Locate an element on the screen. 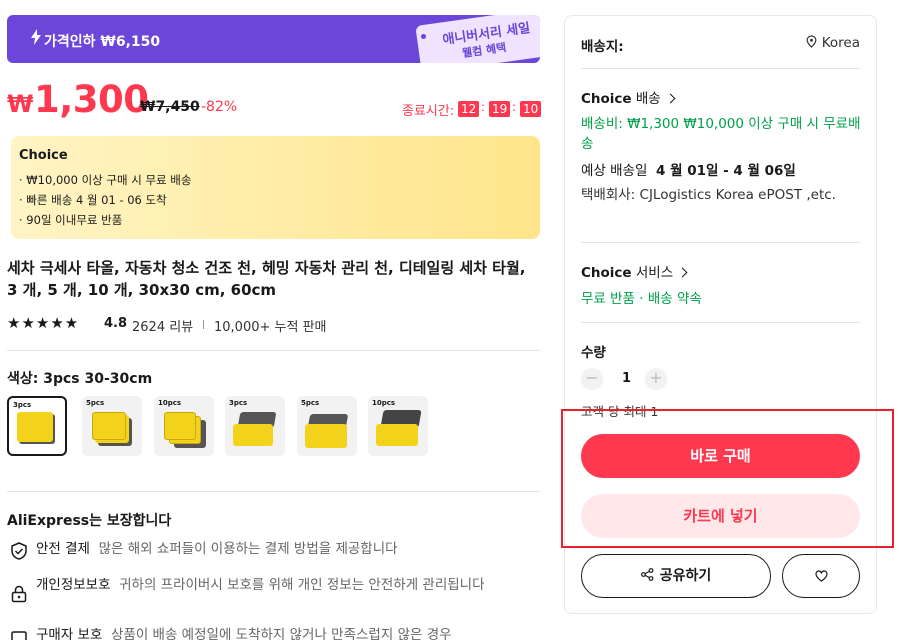 The height and width of the screenshot is (640, 921). guarantee-item-buyer-protection: 구매자 보호 상품이 배송 예정일에 도착하지 않거나 만족스럽지 않은 경우 is located at coordinates (273, 633).